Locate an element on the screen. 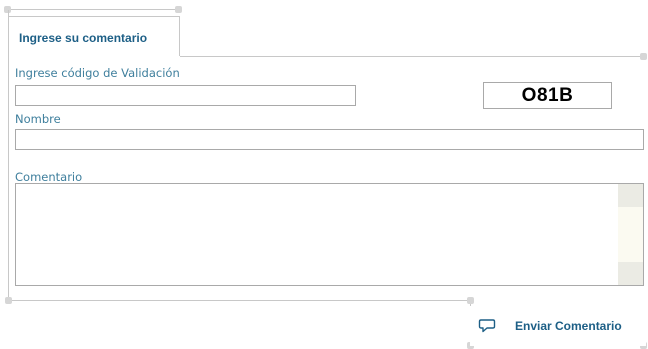  tab-label: Ingrese su comentario is located at coordinates (83, 38).